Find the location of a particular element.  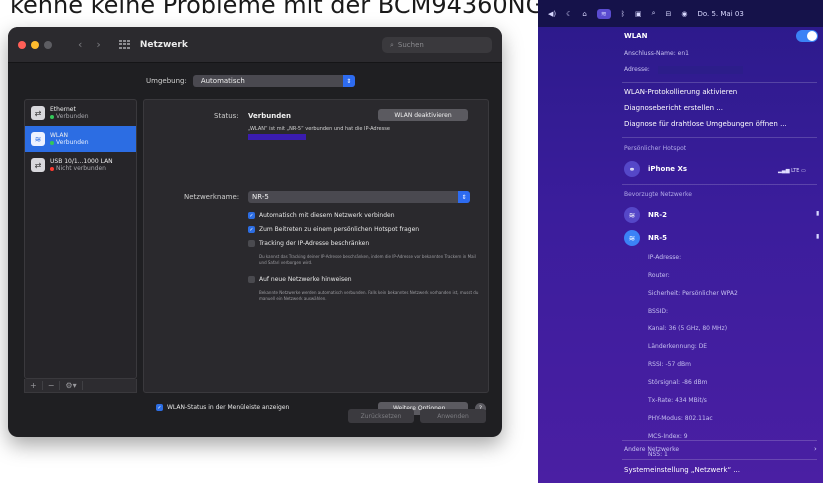

service-item-wlan: ≋ WLAN Verbunden is located at coordinates (80, 139).